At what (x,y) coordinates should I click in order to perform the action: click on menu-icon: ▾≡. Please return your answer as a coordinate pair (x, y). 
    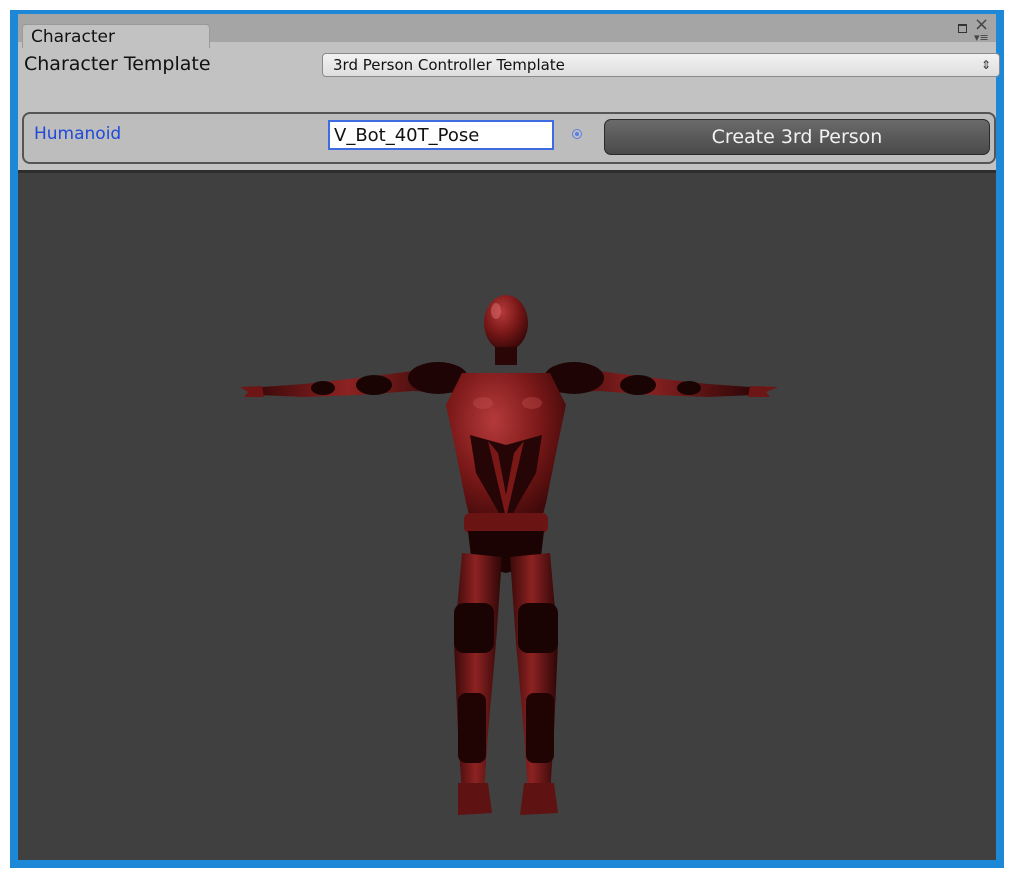
    Looking at the image, I should click on (981, 37).